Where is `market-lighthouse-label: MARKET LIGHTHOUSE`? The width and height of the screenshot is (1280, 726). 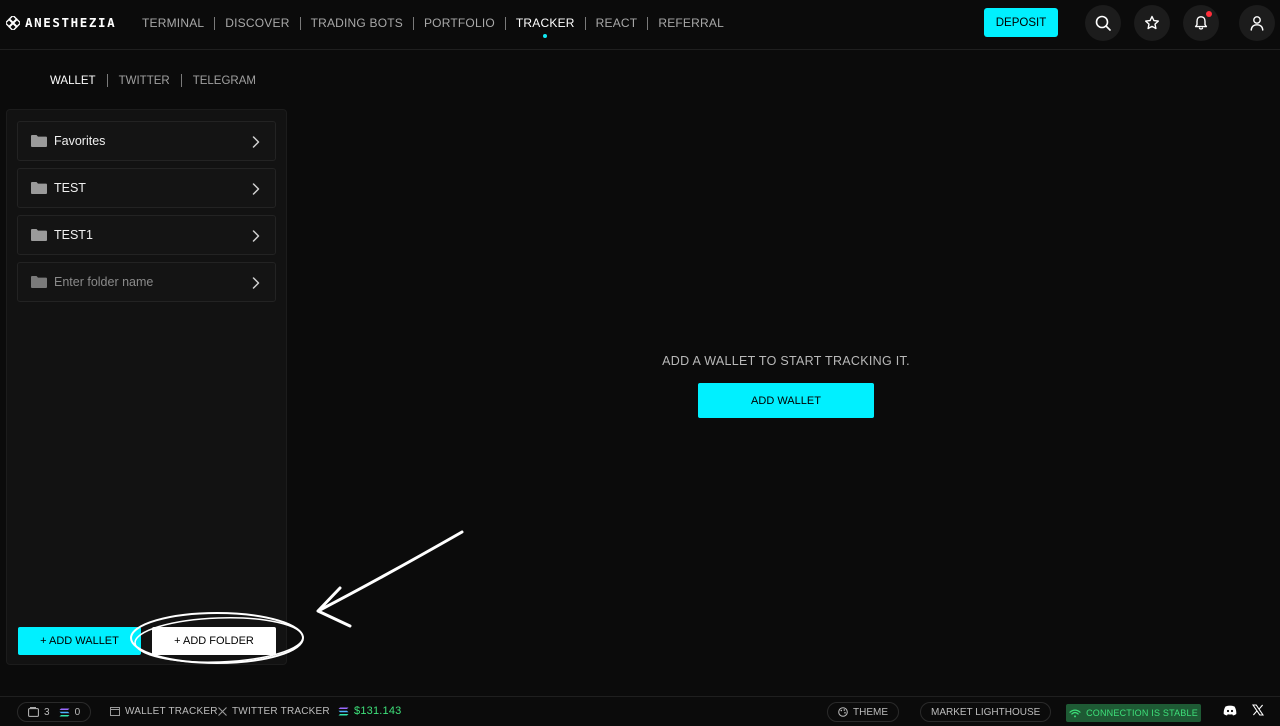 market-lighthouse-label: MARKET LIGHTHOUSE is located at coordinates (986, 712).